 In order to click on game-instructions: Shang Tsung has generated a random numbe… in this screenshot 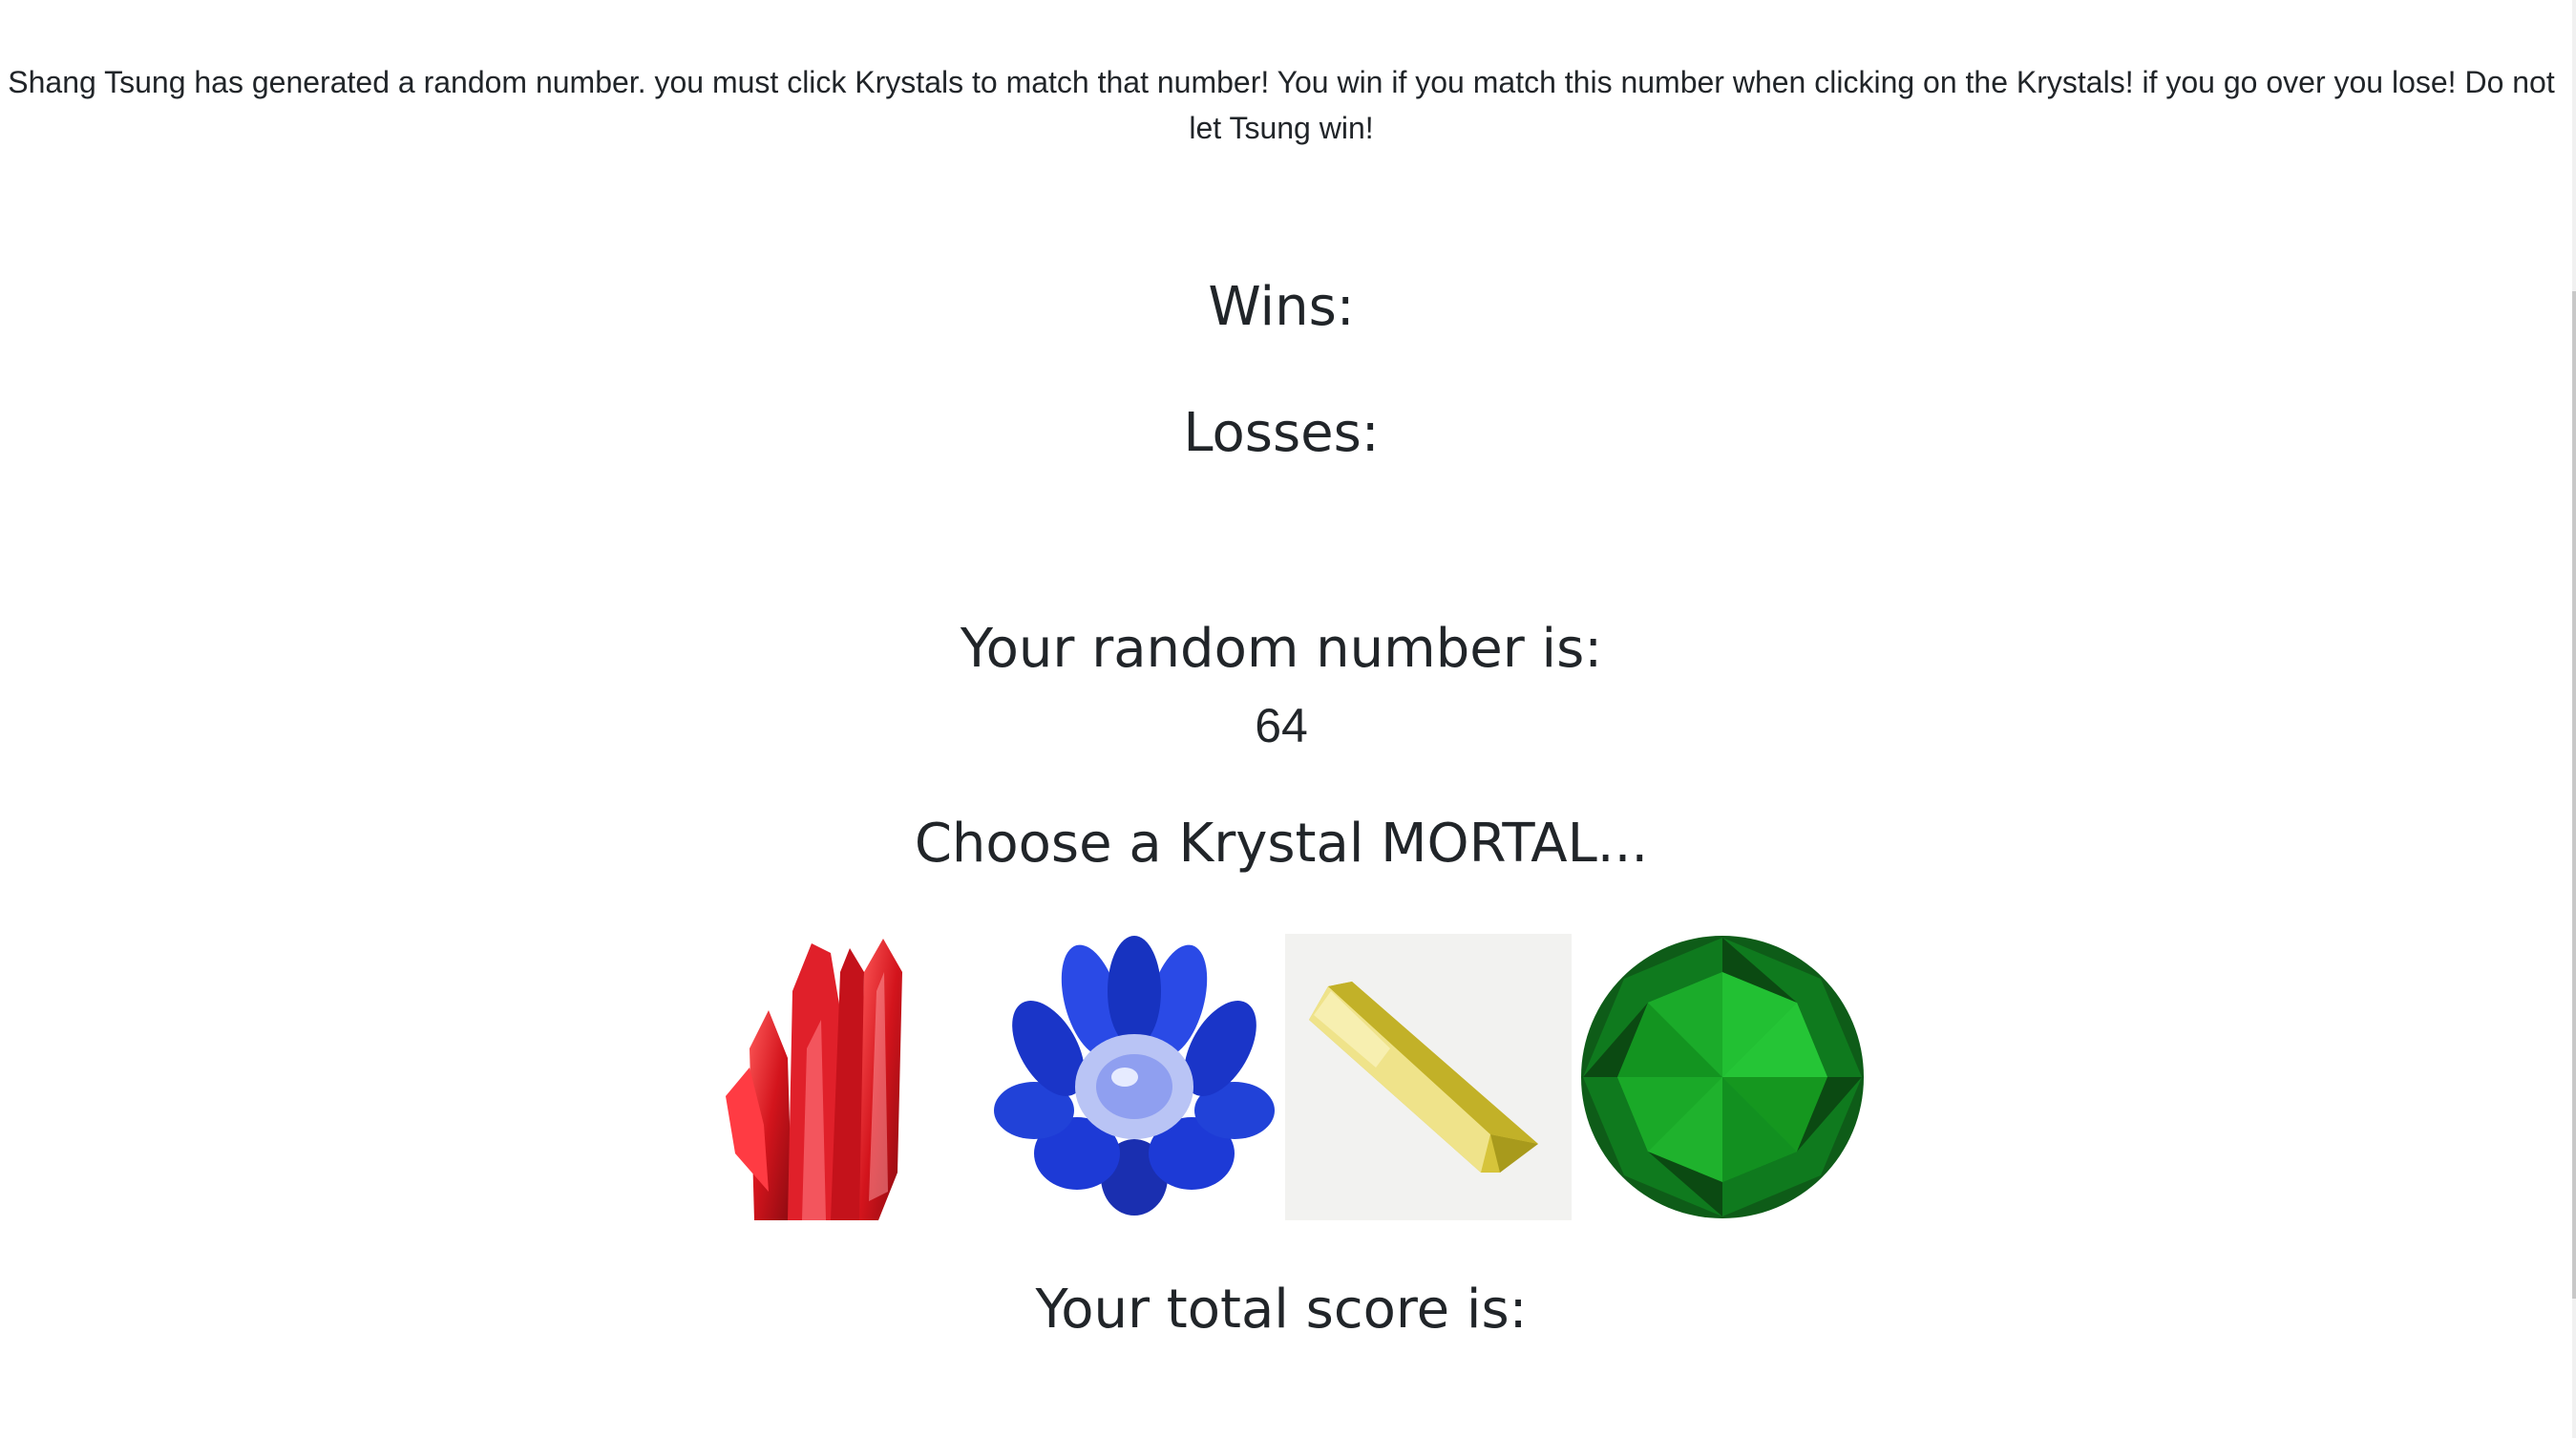, I will do `click(1281, 105)`.